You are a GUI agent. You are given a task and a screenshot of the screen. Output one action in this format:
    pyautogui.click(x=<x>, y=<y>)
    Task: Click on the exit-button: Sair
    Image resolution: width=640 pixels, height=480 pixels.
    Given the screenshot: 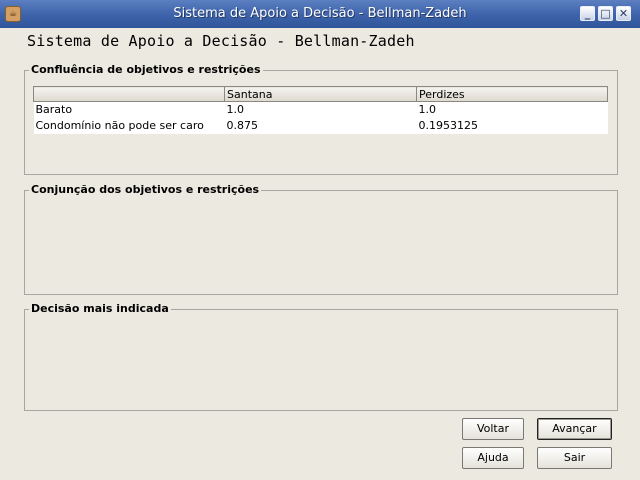 What is the action you would take?
    pyautogui.click(x=574, y=458)
    